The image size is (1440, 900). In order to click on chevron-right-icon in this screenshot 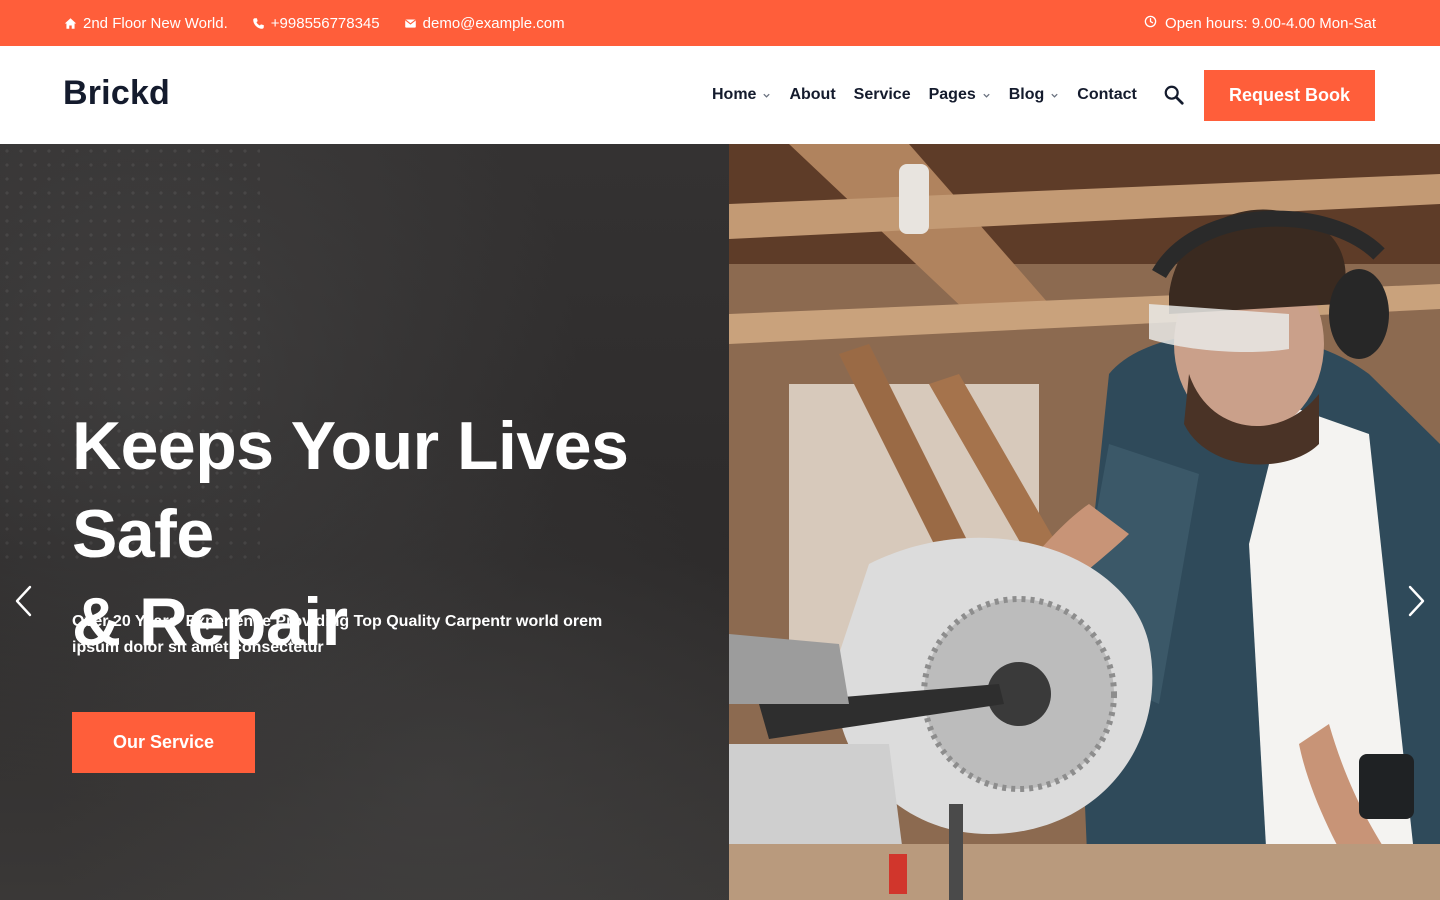, I will do `click(1416, 601)`.